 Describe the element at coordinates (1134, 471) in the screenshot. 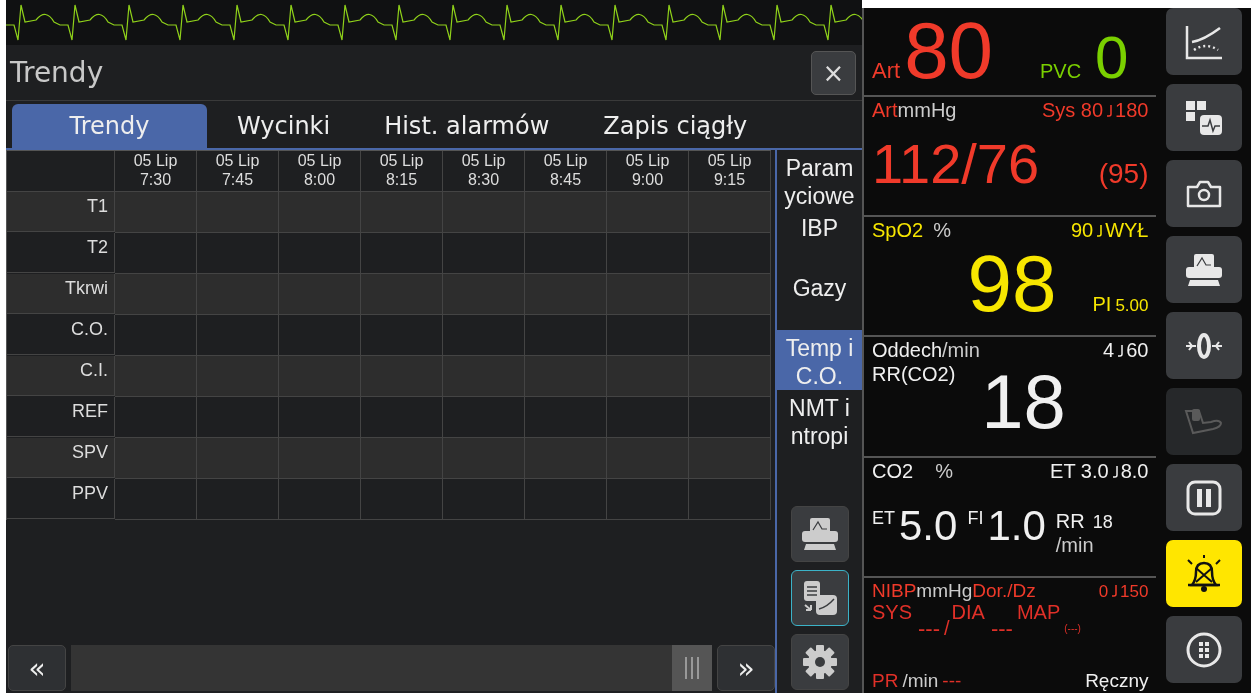

I see `alarm-limit: 8.0` at that location.